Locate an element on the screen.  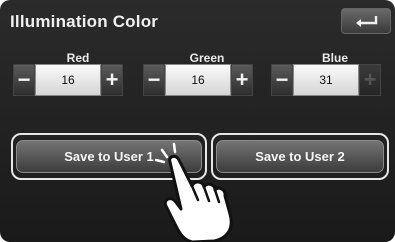
blue-label: Blue is located at coordinates (334, 58).